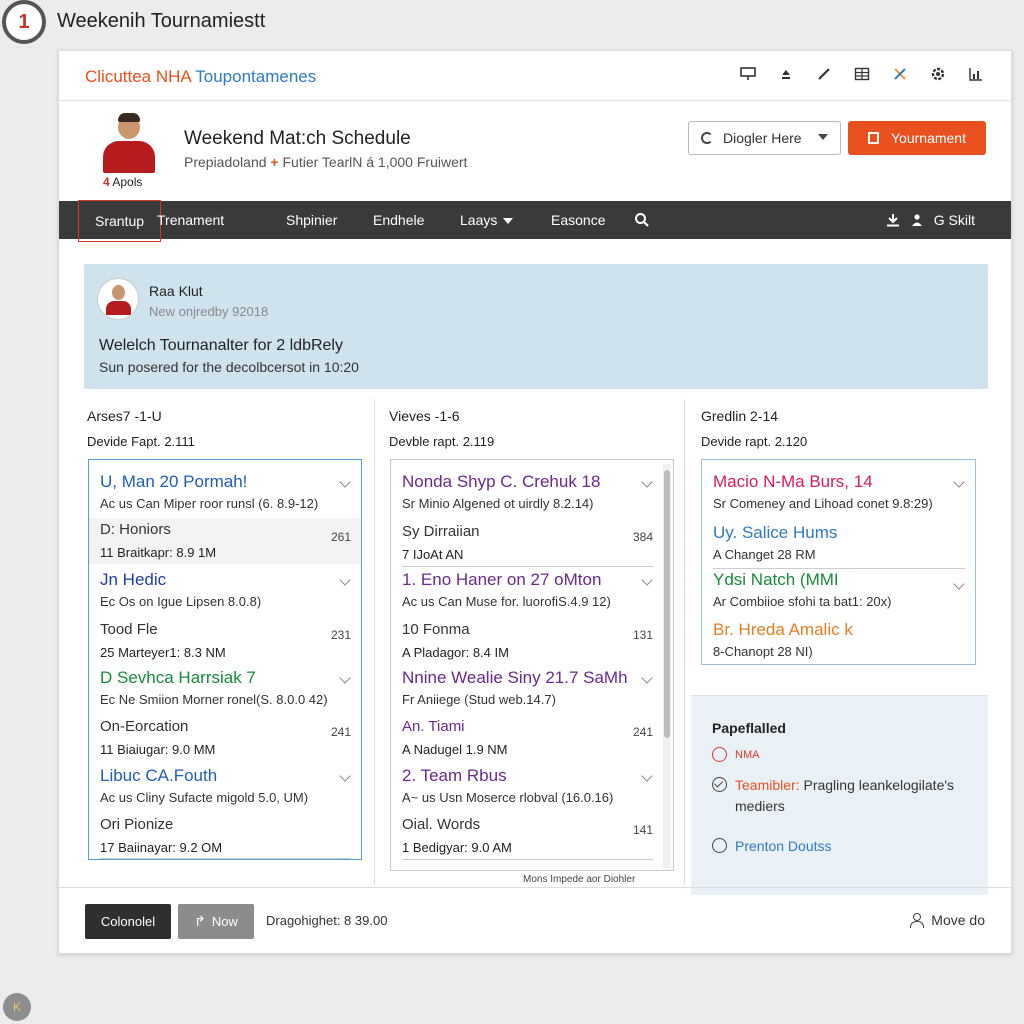 This screenshot has height=1024, width=1024. Describe the element at coordinates (225, 741) in the screenshot. I see `list-item: On-Eorcation 241 11 Biaiugar: 9.0 MM` at that location.